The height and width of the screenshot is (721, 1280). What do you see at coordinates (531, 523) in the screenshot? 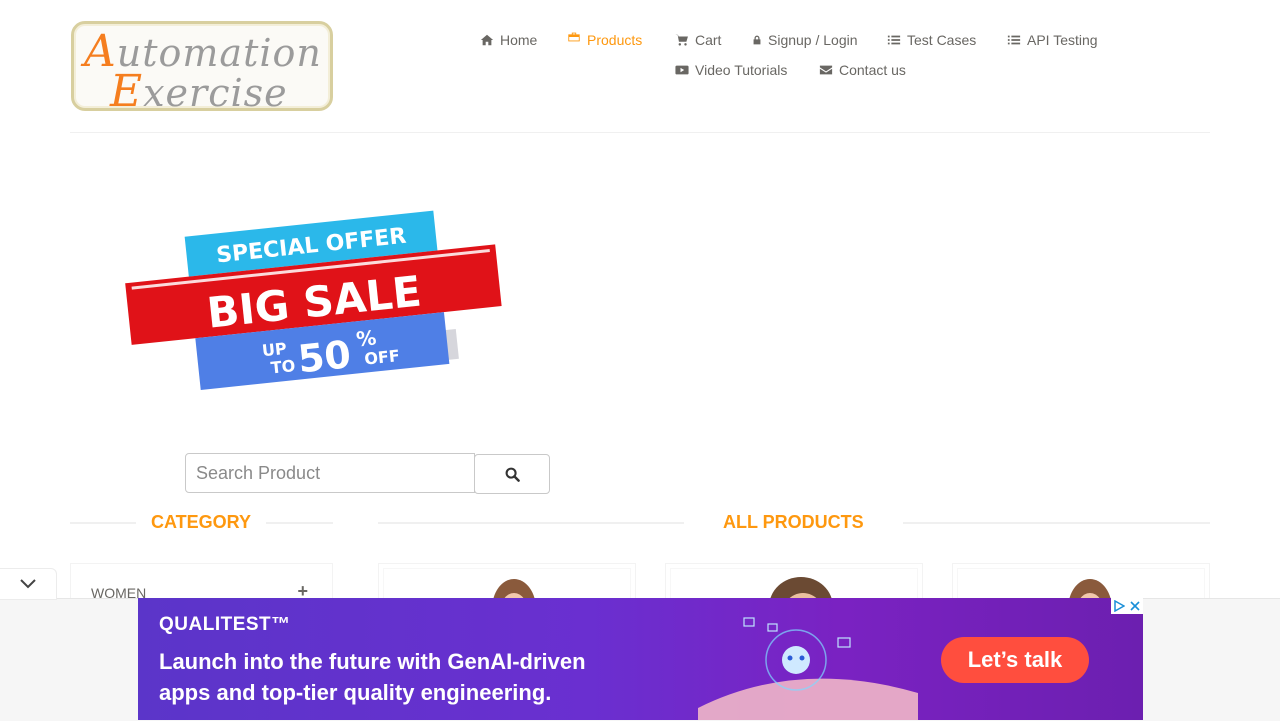
I see `products-rule-left` at bounding box center [531, 523].